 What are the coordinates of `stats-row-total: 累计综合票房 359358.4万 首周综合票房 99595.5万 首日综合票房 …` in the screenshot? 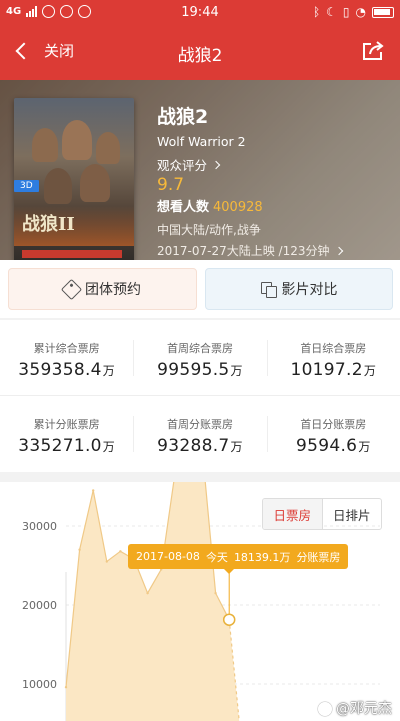 It's located at (200, 358).